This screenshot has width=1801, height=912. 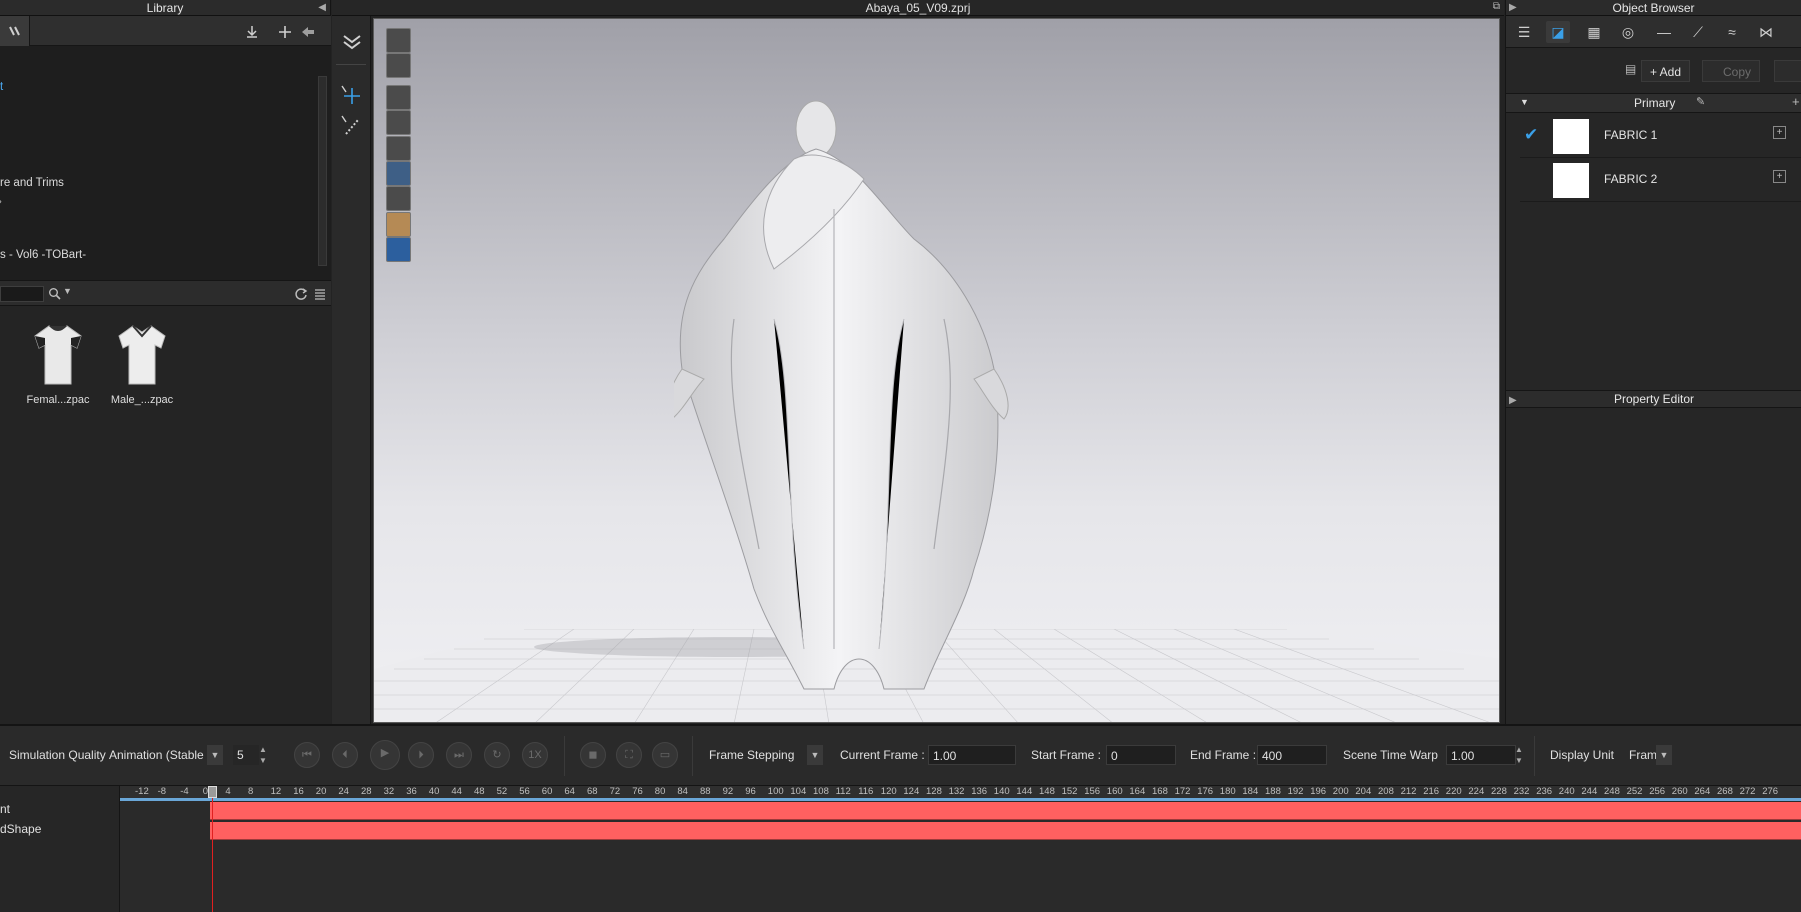 What do you see at coordinates (1660, 136) in the screenshot?
I see `fabric-list-item: ✔ FABRIC 1 +` at bounding box center [1660, 136].